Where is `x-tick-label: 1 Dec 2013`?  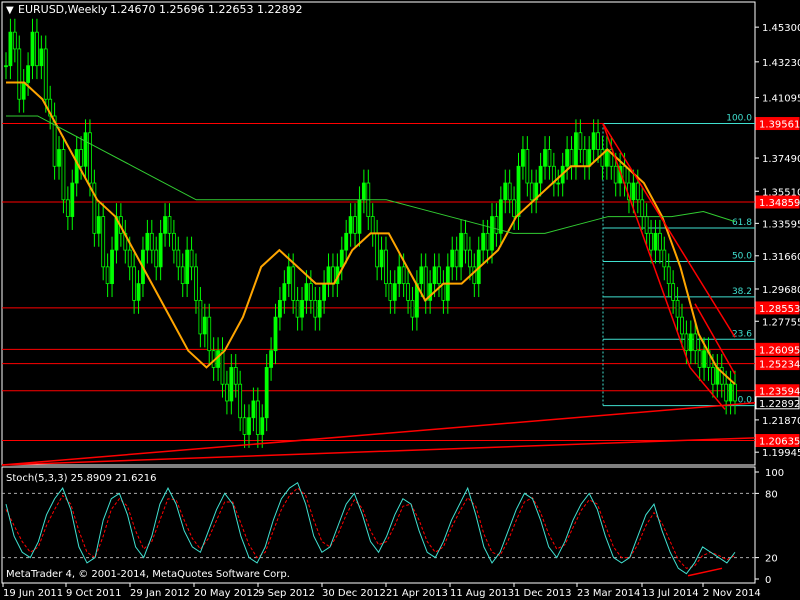
x-tick-label: 1 Dec 2013 is located at coordinates (543, 593).